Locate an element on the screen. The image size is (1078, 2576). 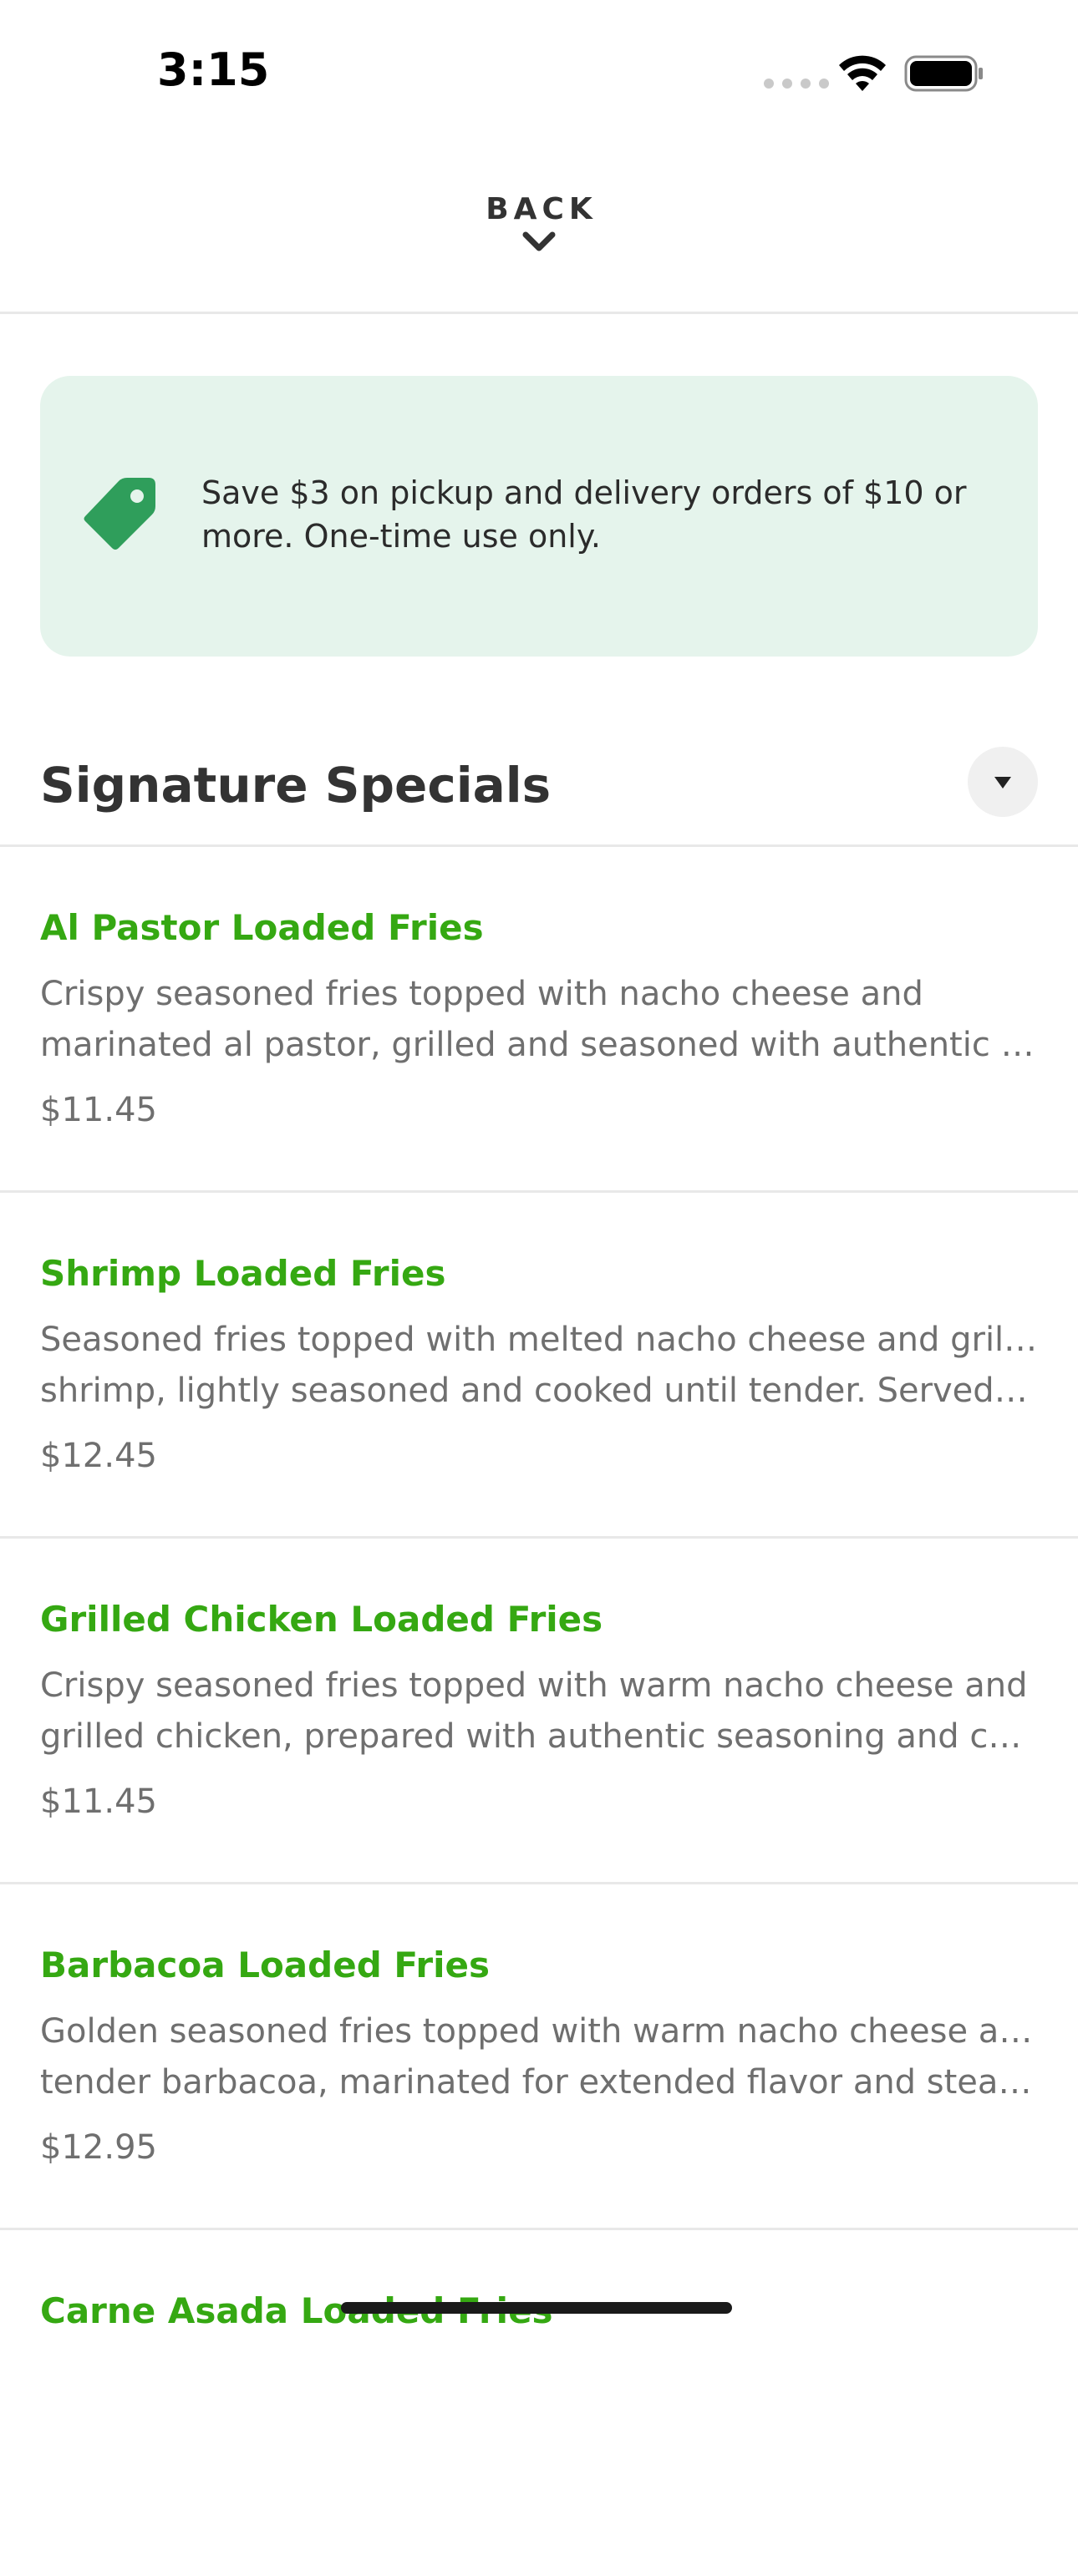
section-collapse-button is located at coordinates (1003, 782).